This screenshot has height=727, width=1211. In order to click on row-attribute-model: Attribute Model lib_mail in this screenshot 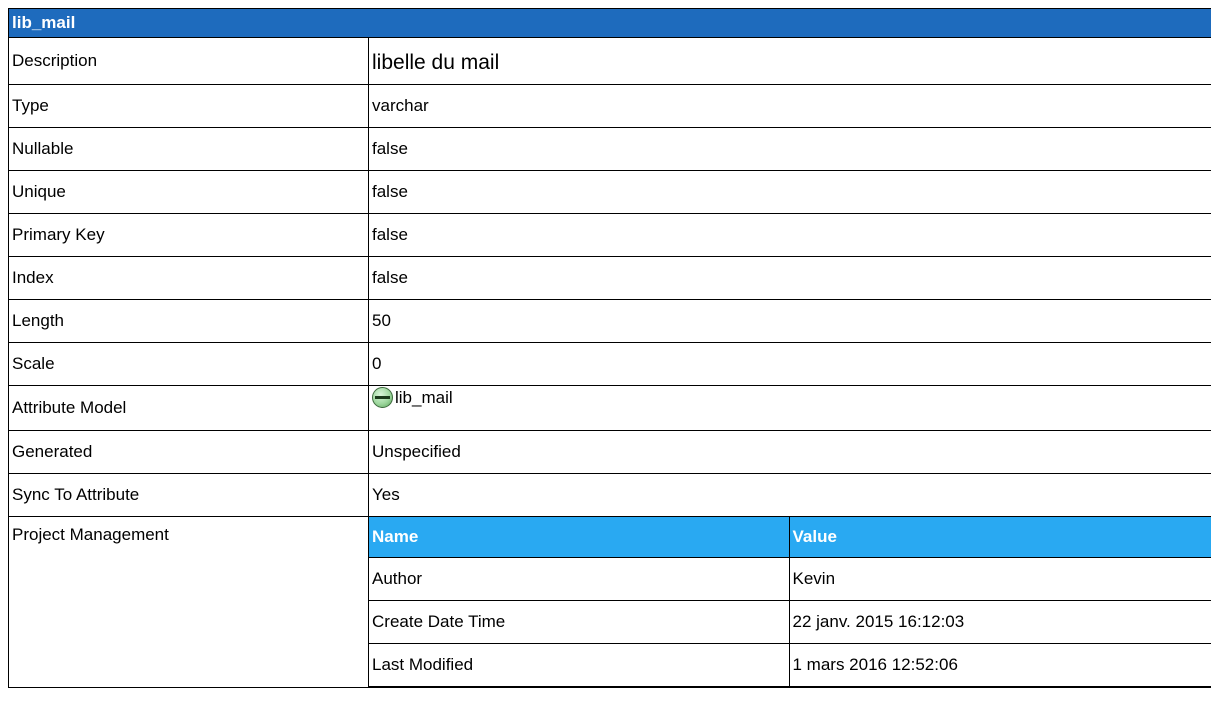, I will do `click(609, 408)`.